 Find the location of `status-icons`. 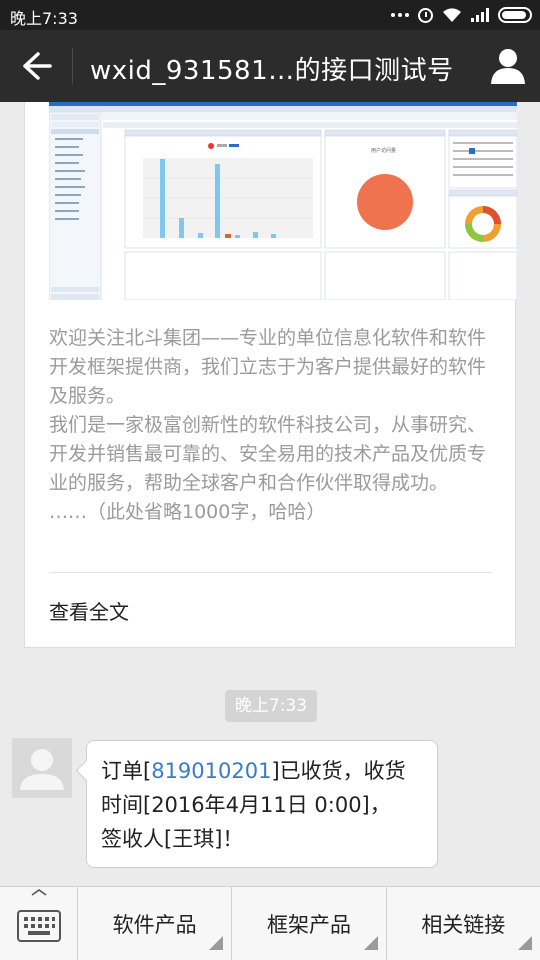

status-icons is located at coordinates (461, 15).